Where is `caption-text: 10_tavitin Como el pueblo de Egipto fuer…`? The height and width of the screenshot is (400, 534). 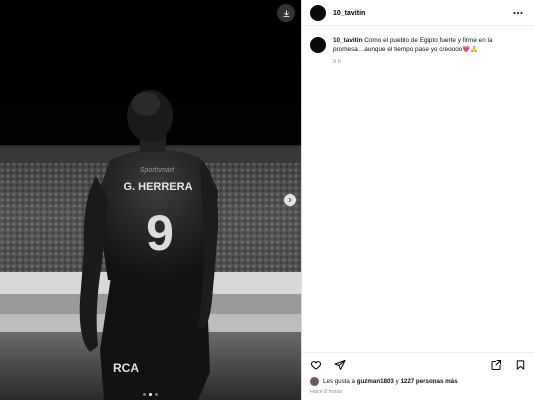 caption-text: 10_tavitin Como el pueblo de Egipto fuer… is located at coordinates (429, 46).